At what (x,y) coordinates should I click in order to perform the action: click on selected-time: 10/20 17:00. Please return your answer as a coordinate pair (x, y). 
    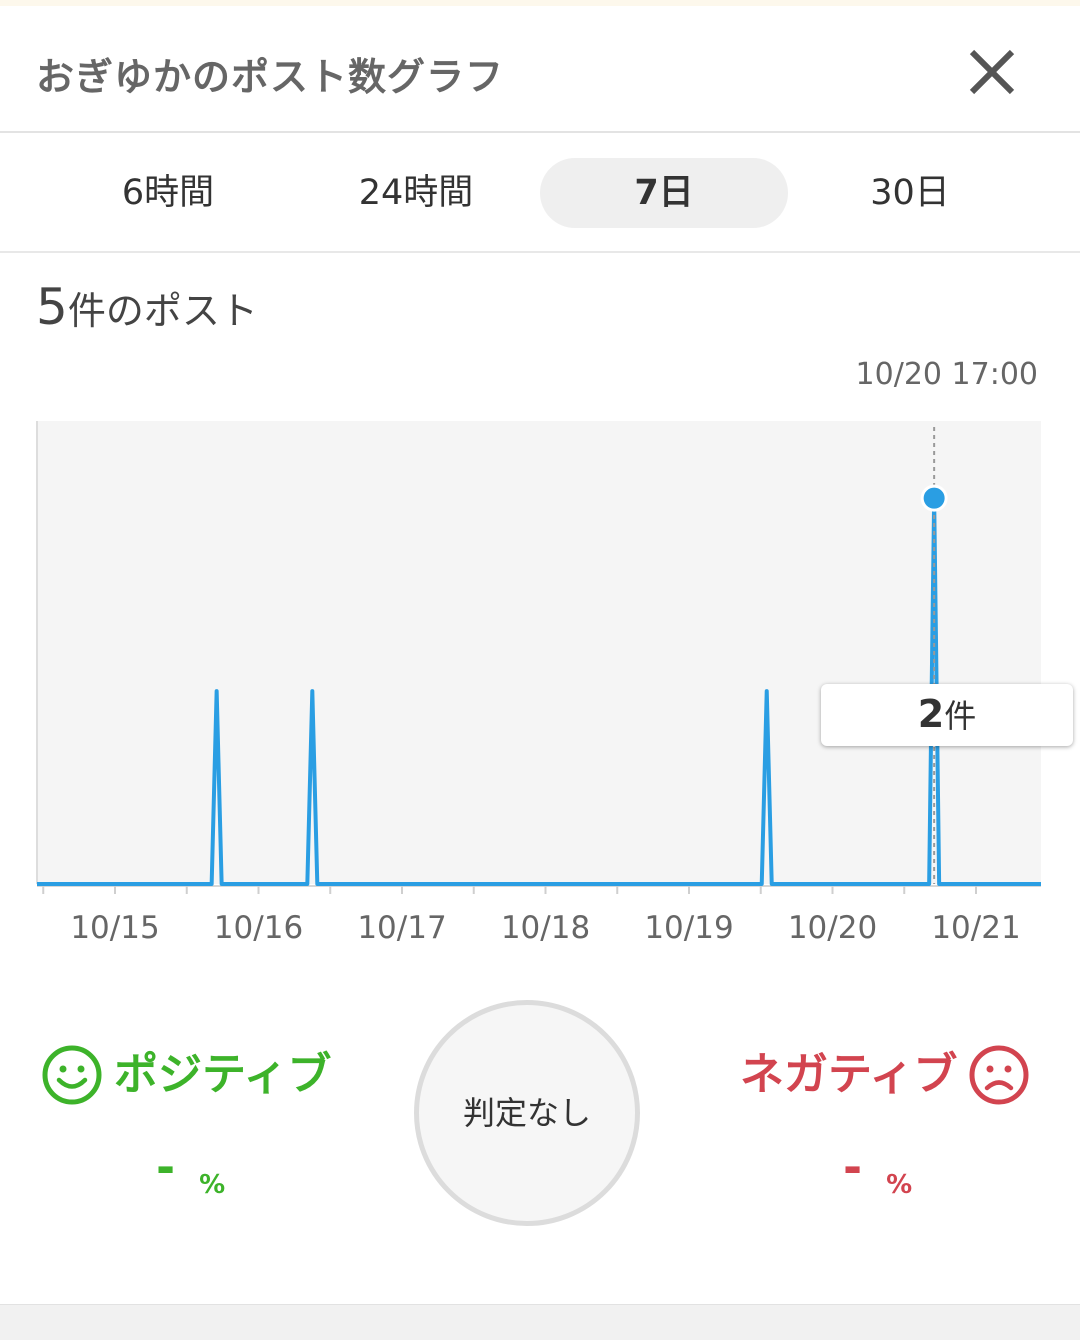
    Looking at the image, I should click on (946, 374).